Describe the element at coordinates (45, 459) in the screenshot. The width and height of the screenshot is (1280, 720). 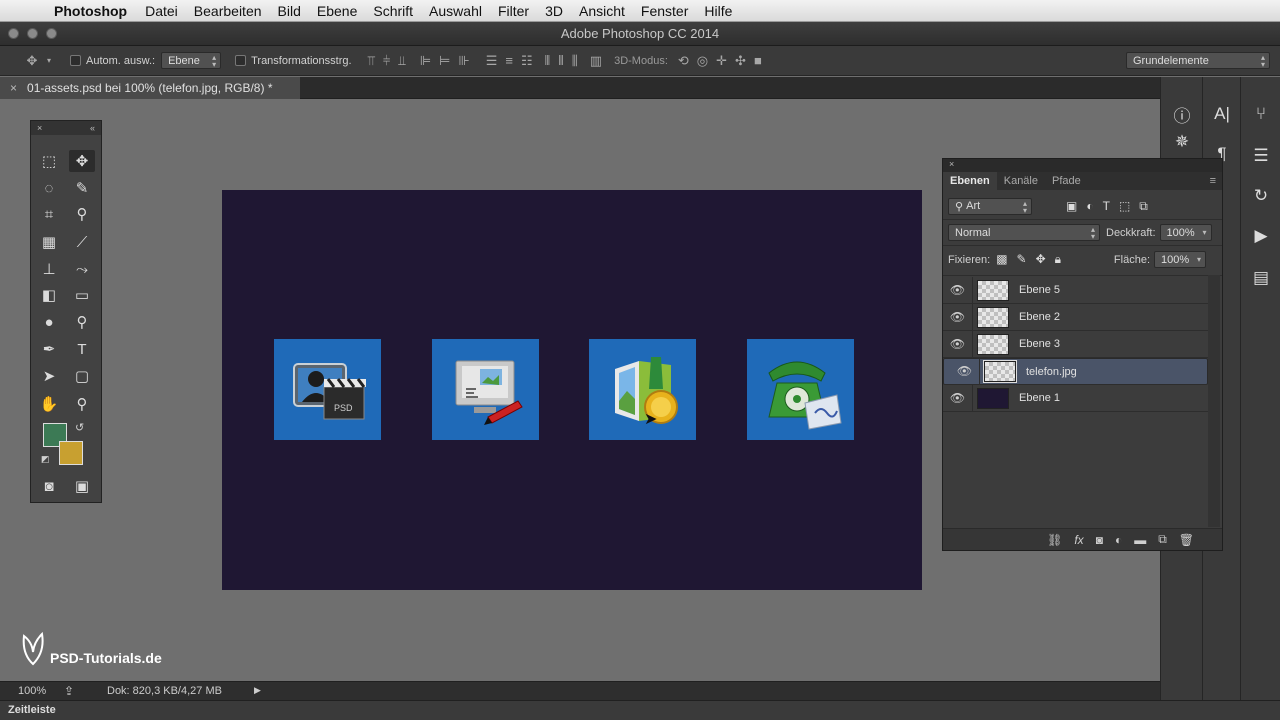
I see `default-colors-icon: ◩` at that location.